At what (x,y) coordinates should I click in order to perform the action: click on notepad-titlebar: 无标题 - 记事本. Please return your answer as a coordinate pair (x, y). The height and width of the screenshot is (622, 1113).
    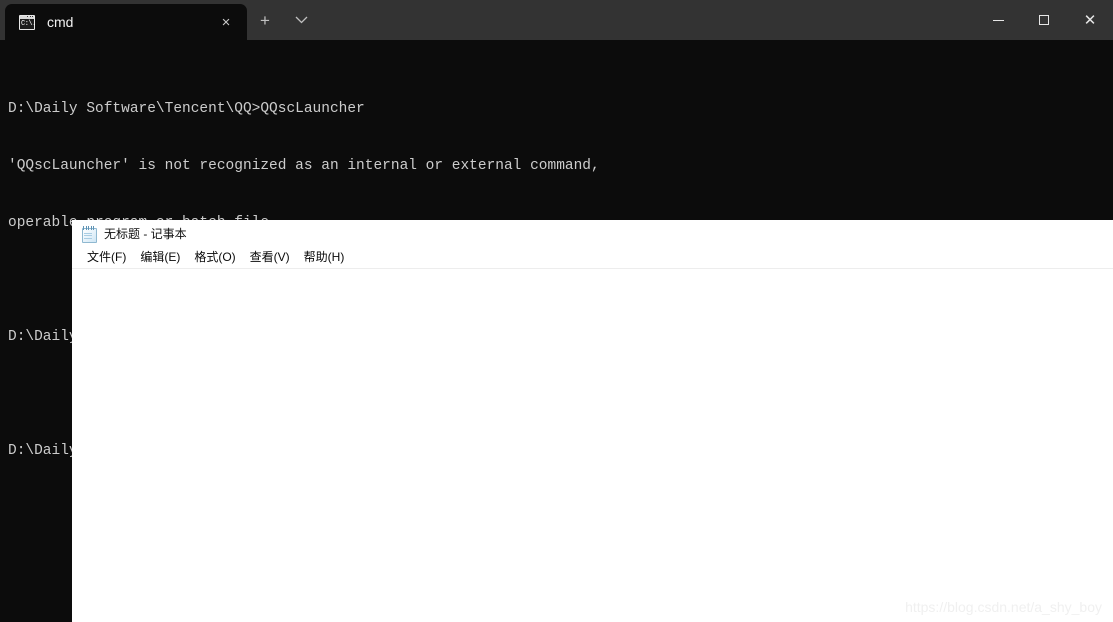
    Looking at the image, I should click on (592, 233).